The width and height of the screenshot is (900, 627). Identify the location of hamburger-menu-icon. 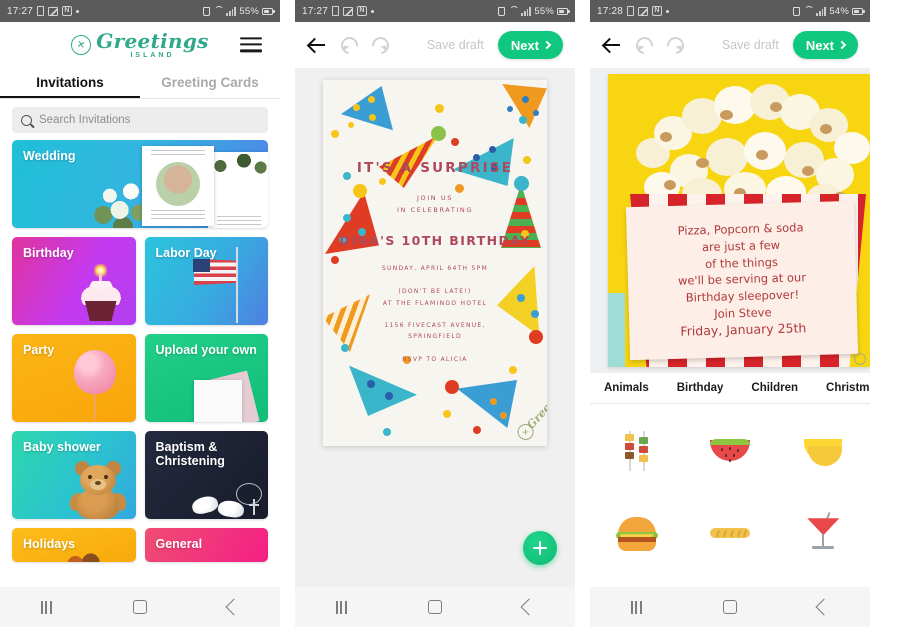
(251, 44).